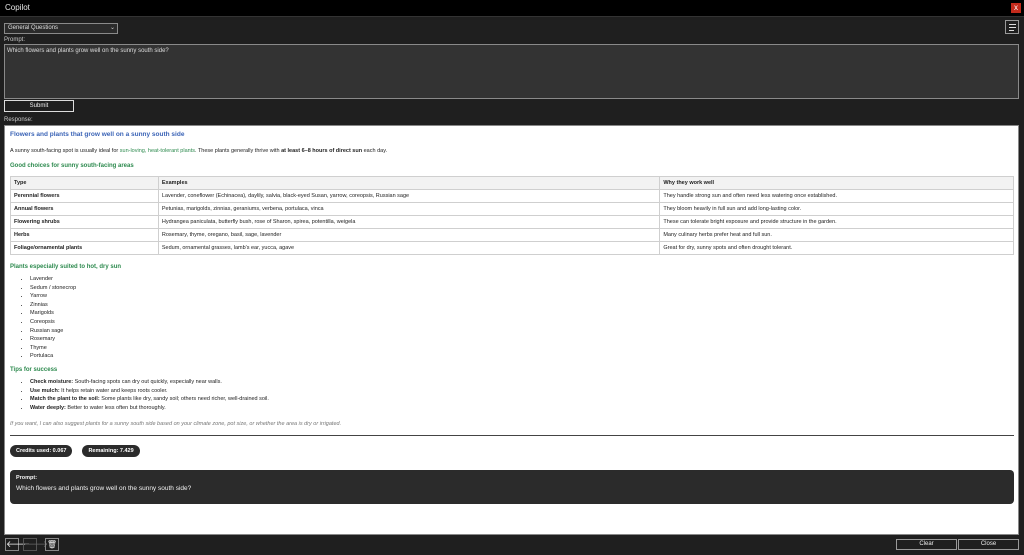 The height and width of the screenshot is (555, 1024). What do you see at coordinates (512, 8) in the screenshot?
I see `title-bar: Copilot x` at bounding box center [512, 8].